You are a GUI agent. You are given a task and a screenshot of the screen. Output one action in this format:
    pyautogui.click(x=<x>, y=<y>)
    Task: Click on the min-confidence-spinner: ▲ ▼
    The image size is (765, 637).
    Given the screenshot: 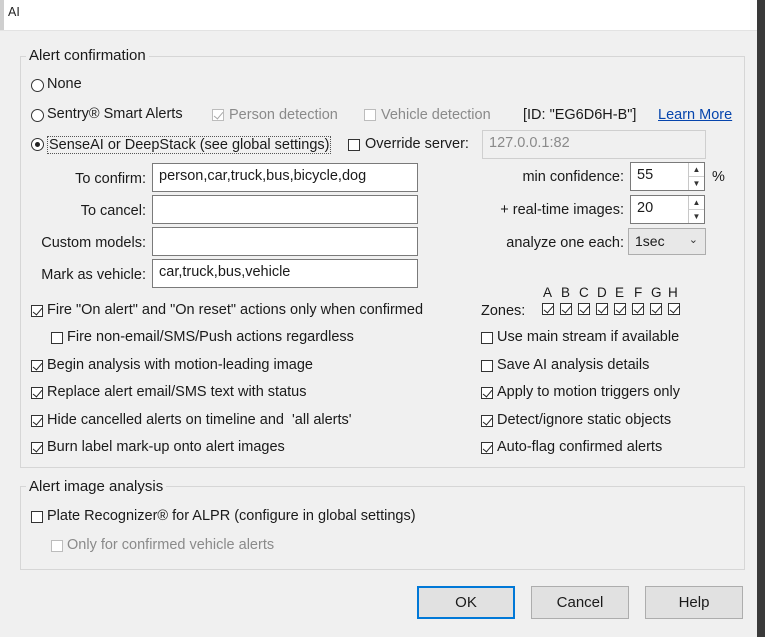 What is the action you would take?
    pyautogui.click(x=696, y=176)
    